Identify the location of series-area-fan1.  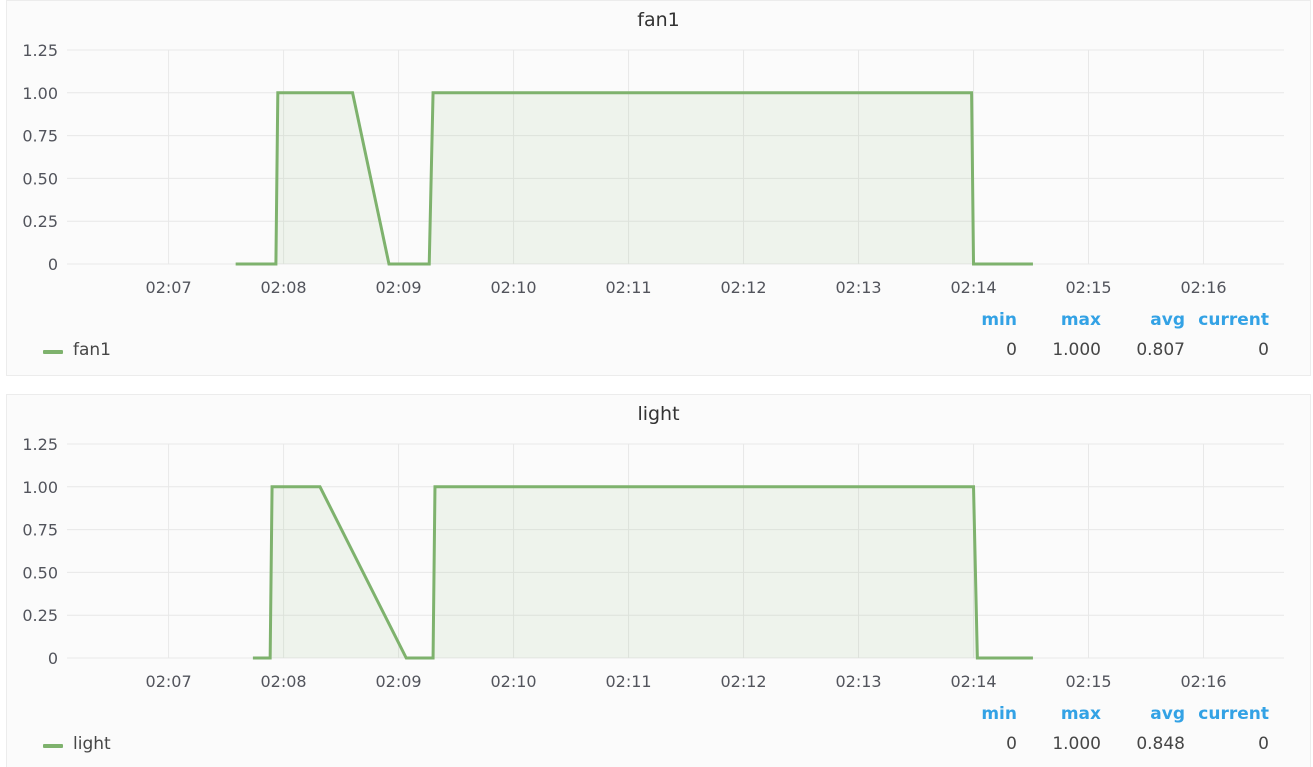
(634, 178).